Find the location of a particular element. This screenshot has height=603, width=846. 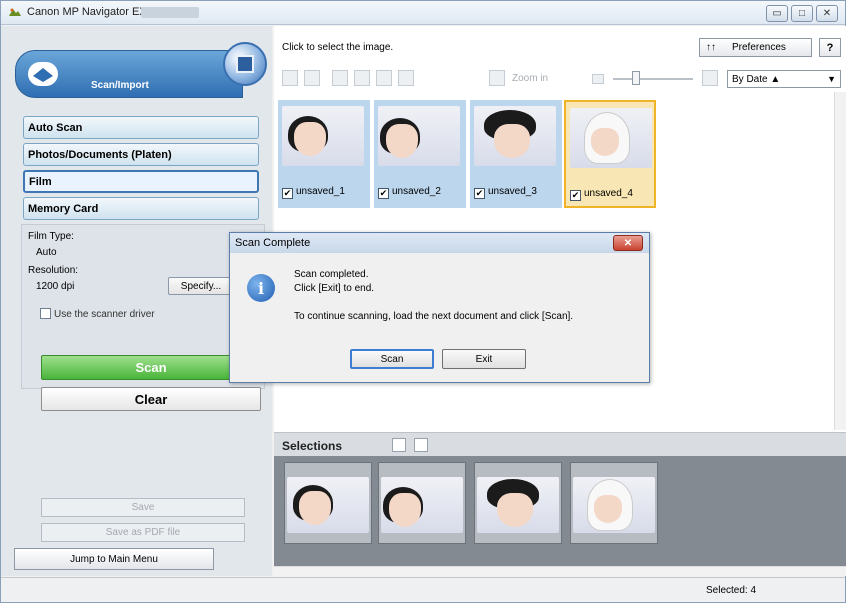

save-as-pdf-button: Save as PDF file is located at coordinates (143, 532).